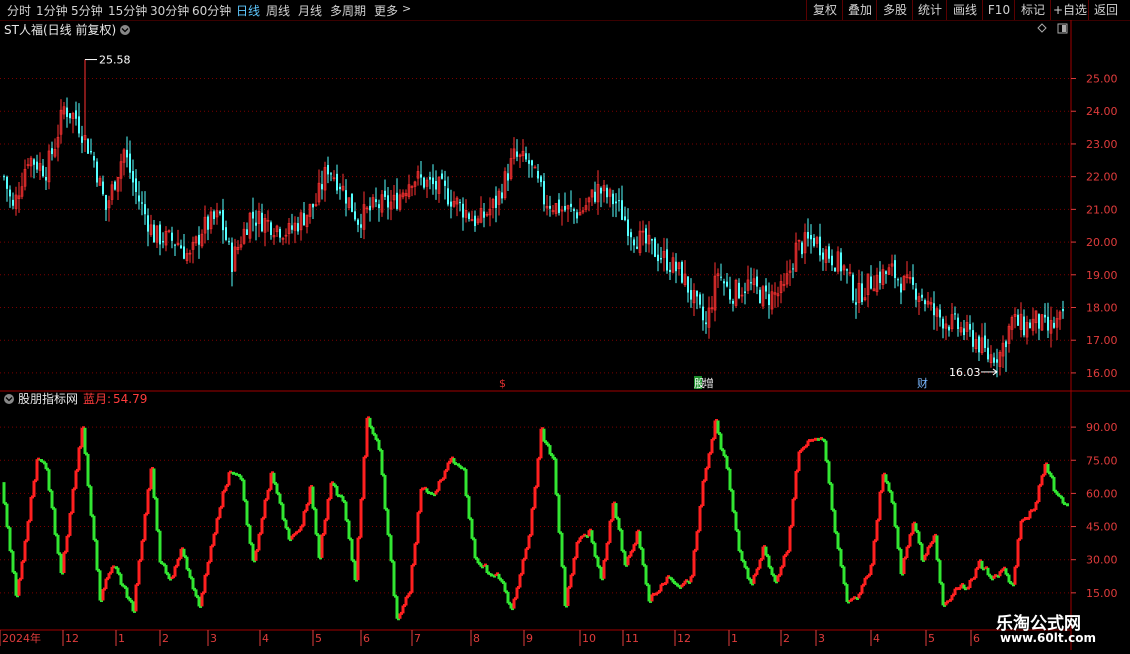 The width and height of the screenshot is (1130, 654). What do you see at coordinates (502, 383) in the screenshot?
I see `dividend-marker: $` at bounding box center [502, 383].